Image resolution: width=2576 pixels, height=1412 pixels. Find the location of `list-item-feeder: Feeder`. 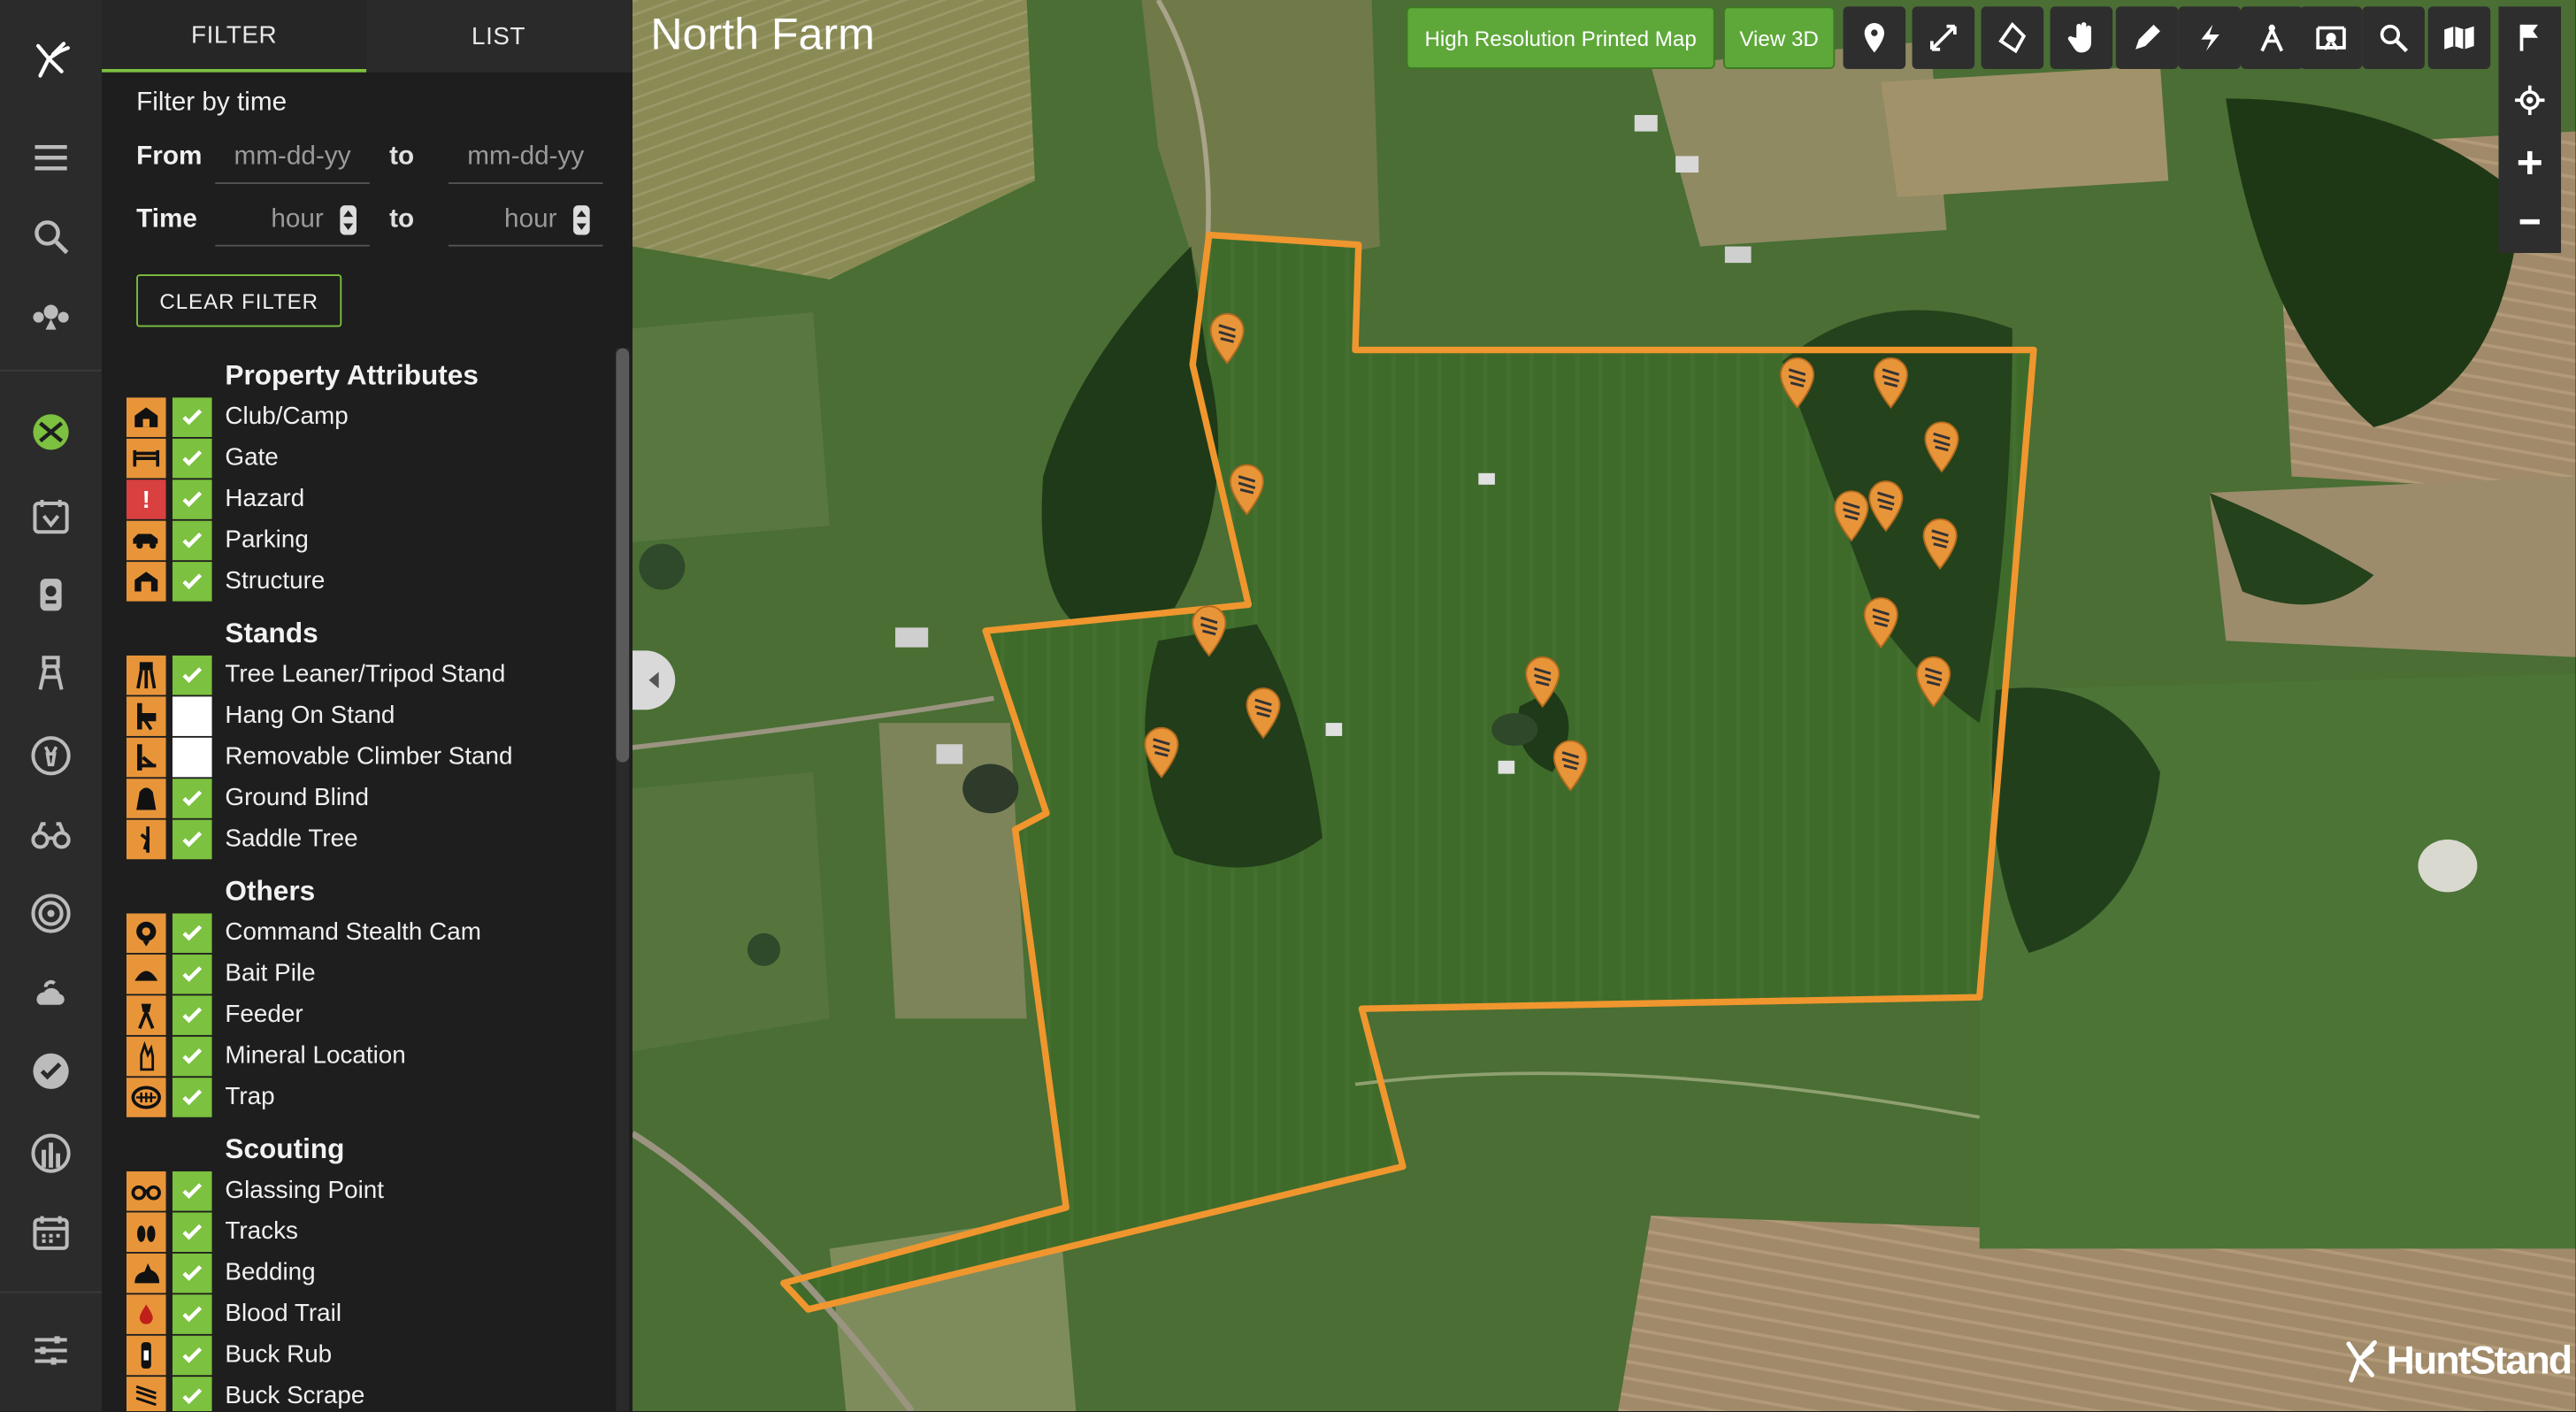

list-item-feeder: Feeder is located at coordinates (364, 1015).